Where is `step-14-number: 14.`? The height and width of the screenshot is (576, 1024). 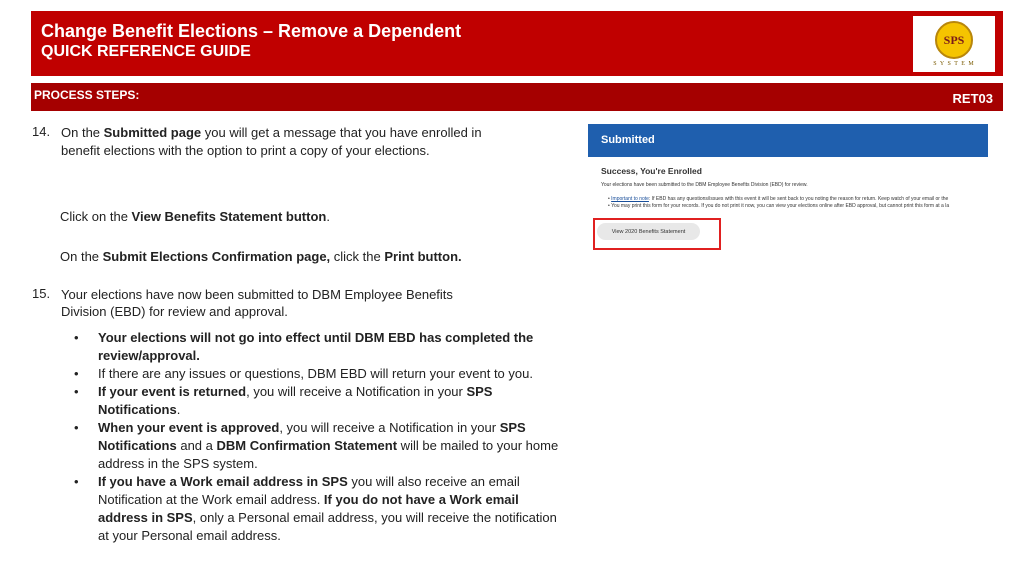 step-14-number: 14. is located at coordinates (41, 131).